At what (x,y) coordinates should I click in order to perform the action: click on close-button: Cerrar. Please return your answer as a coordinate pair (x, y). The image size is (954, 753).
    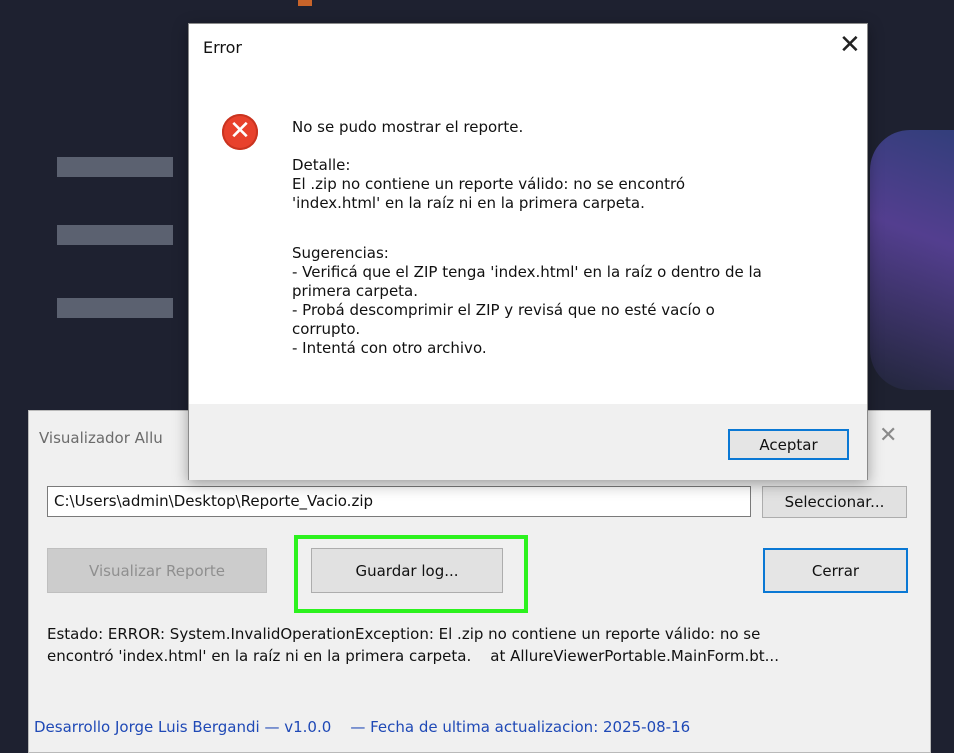
    Looking at the image, I should click on (835, 570).